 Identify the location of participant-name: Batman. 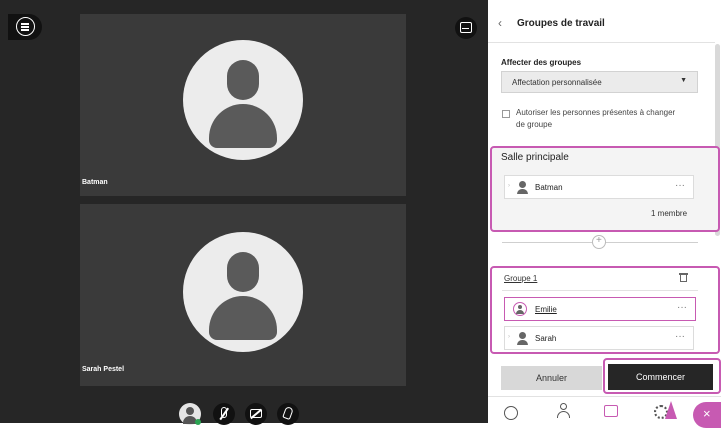
(95, 182).